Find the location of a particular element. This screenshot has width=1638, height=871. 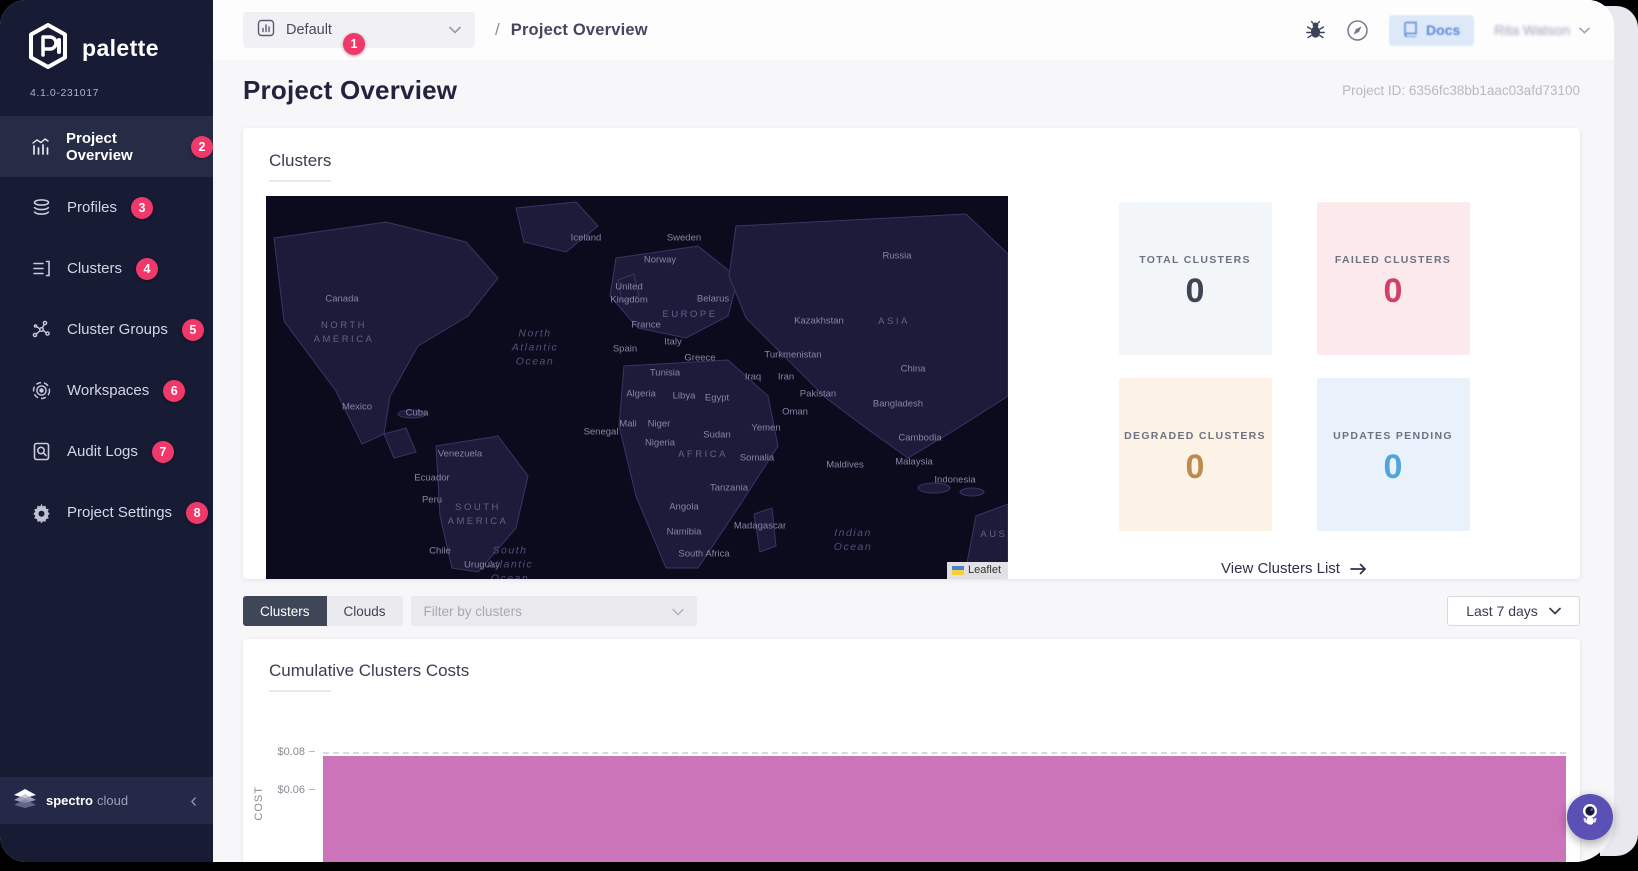

som-mark-2: 2 is located at coordinates (202, 146).